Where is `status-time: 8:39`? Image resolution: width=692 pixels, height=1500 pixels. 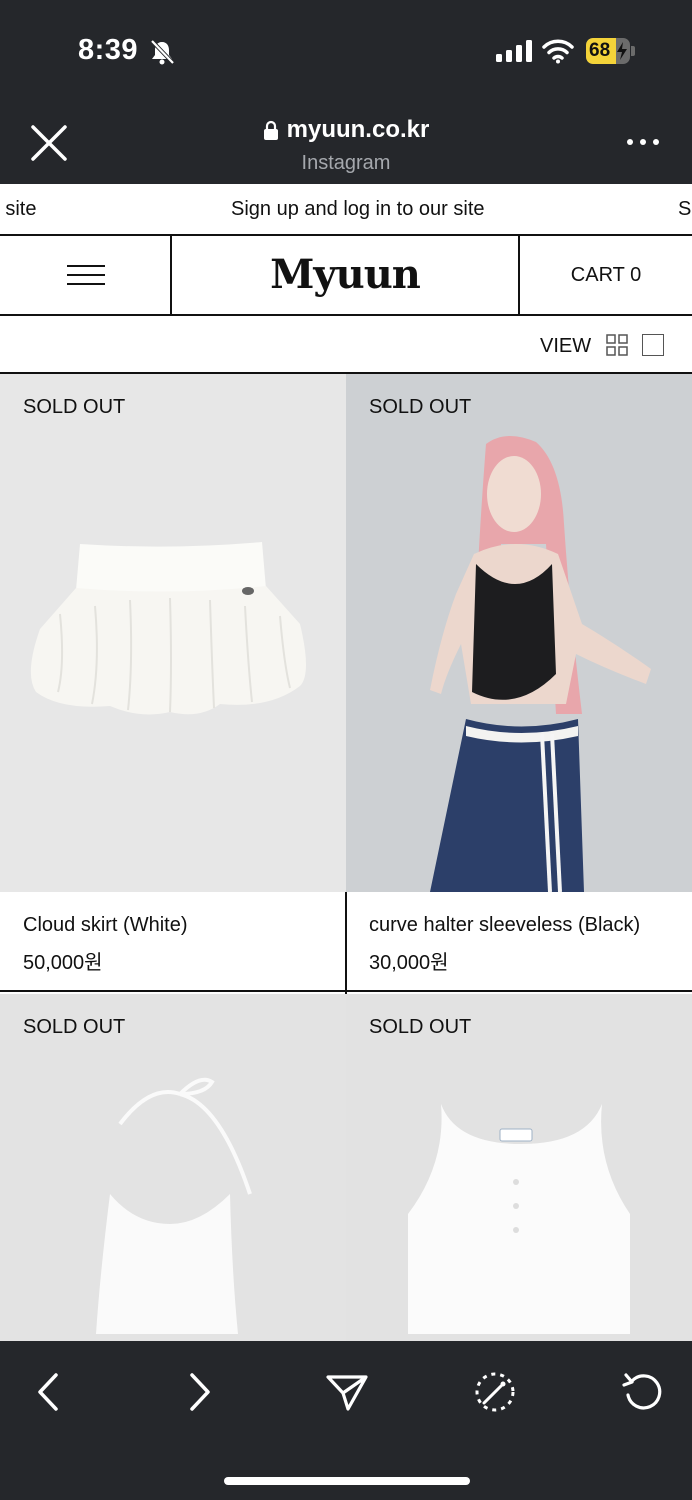 status-time: 8:39 is located at coordinates (108, 50).